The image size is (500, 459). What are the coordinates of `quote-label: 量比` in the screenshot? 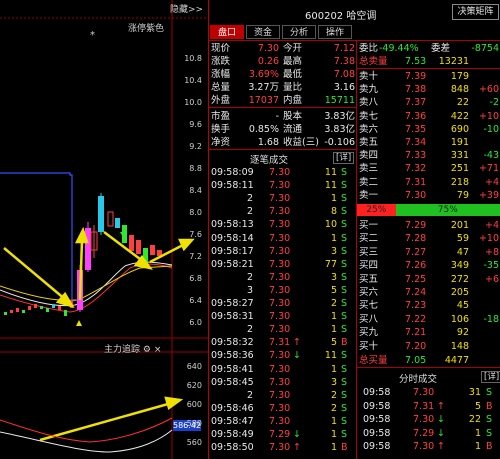 It's located at (293, 87).